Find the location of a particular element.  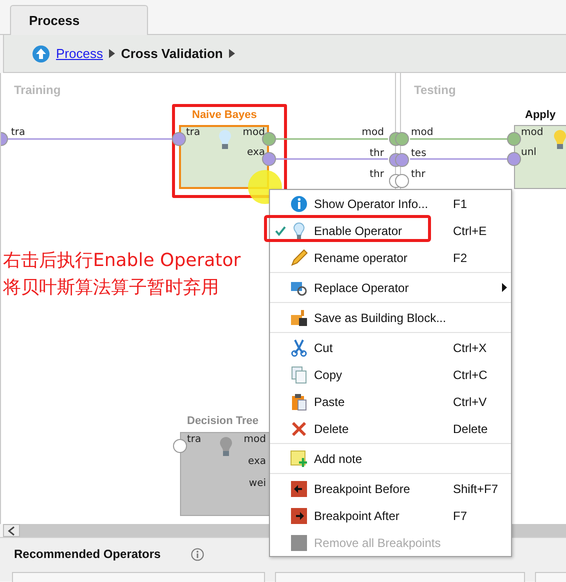

menu-item: Rename operator F2 is located at coordinates (390, 257).